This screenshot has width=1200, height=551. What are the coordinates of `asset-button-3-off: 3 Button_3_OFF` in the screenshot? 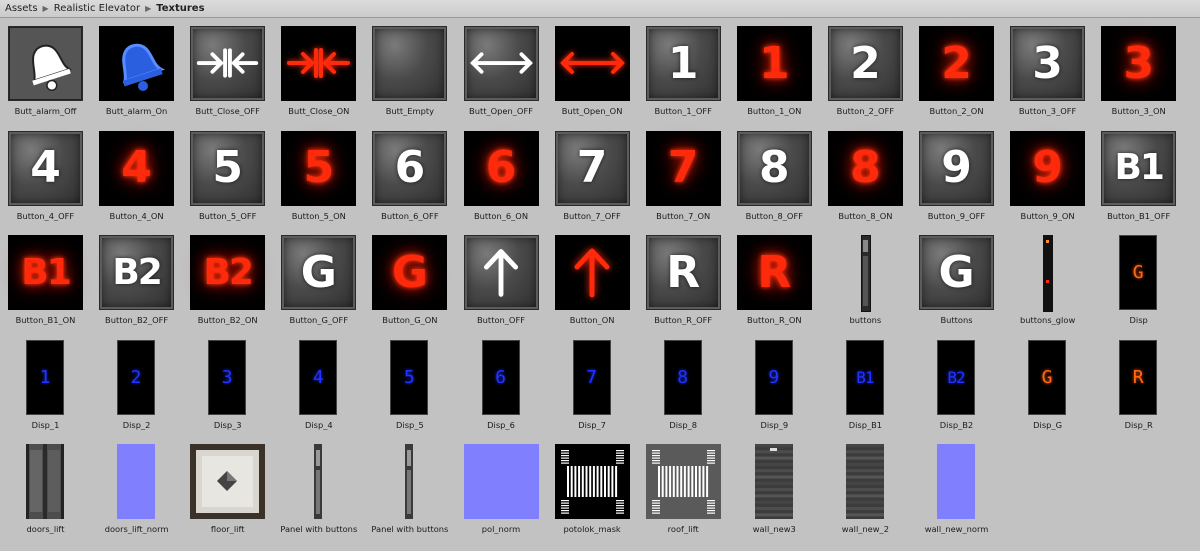 It's located at (1047, 71).